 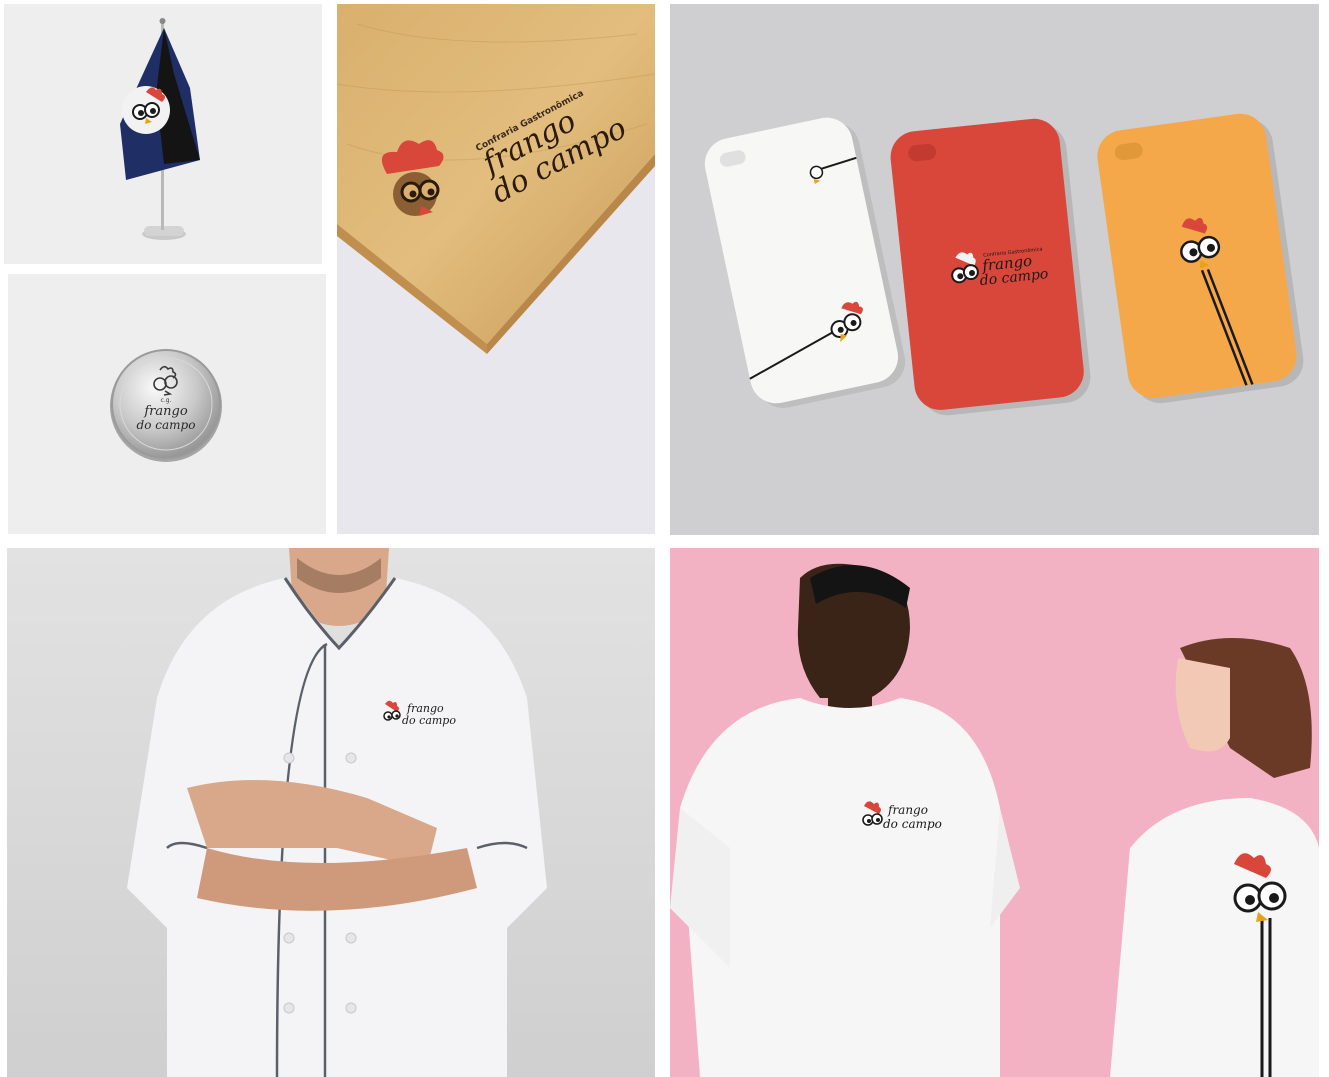 I want to click on silver-pin-illustration: c.g. frango do campo, so click(x=166, y=405).